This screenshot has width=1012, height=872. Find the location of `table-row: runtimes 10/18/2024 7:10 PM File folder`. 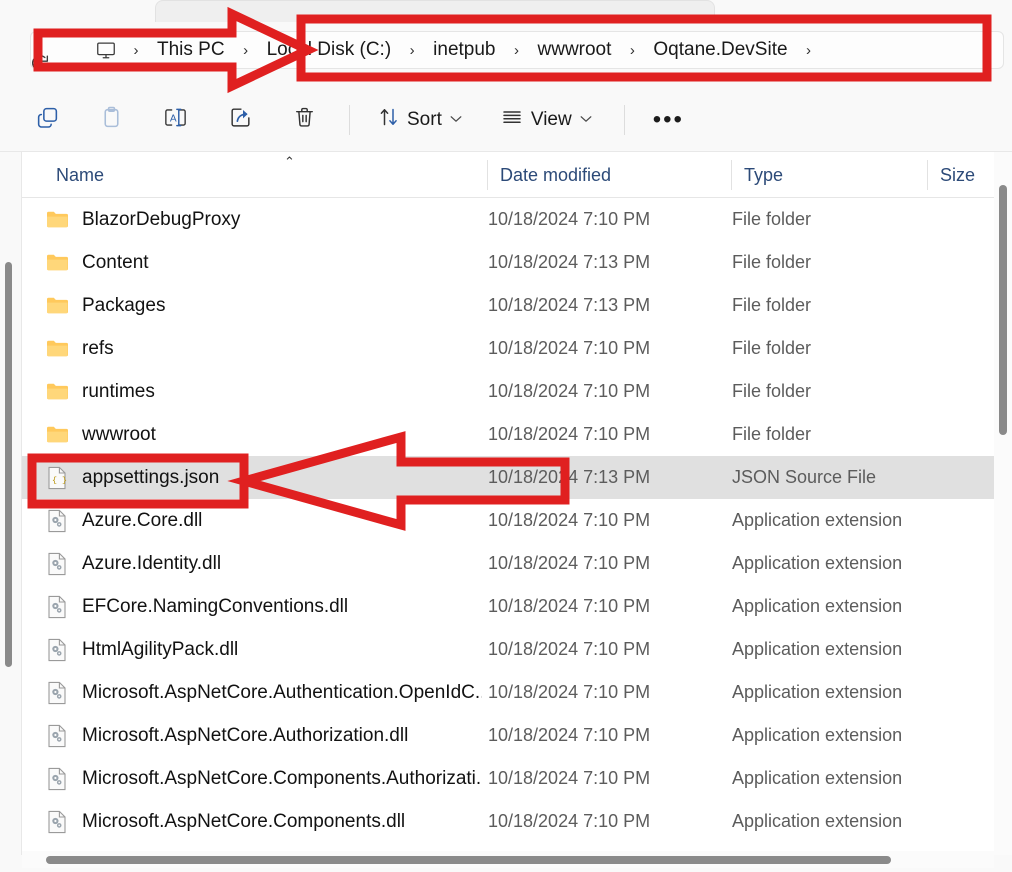

table-row: runtimes 10/18/2024 7:10 PM File folder is located at coordinates (517, 391).